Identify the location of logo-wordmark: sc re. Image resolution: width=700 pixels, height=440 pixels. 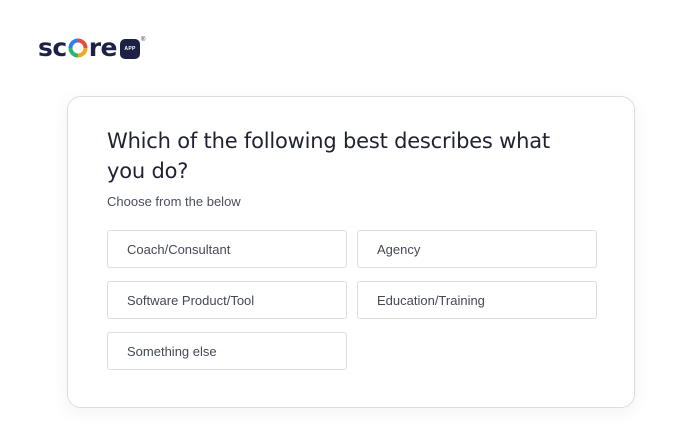
(78, 47).